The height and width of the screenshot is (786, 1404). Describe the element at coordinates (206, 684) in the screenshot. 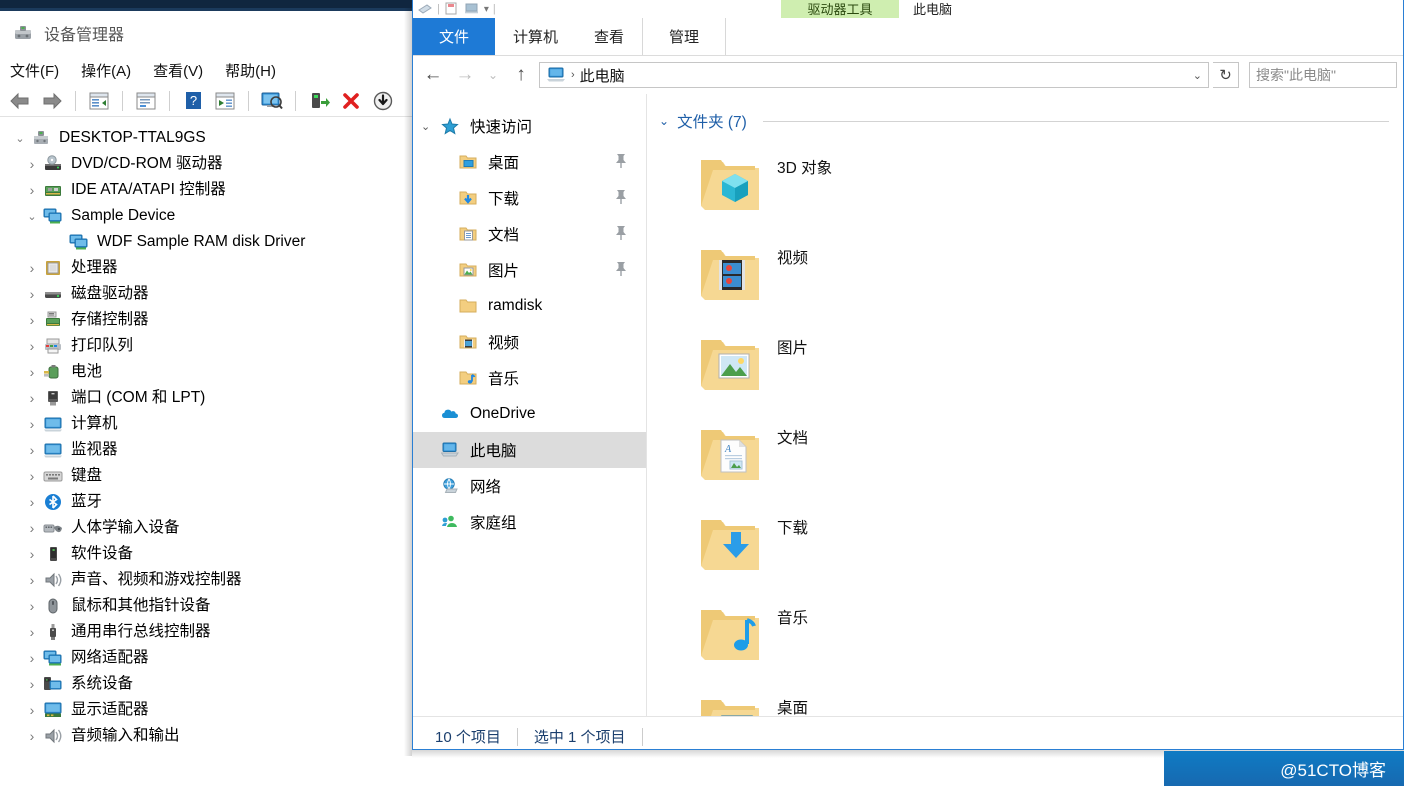

I see `device-tree-node: › 系统设备` at that location.